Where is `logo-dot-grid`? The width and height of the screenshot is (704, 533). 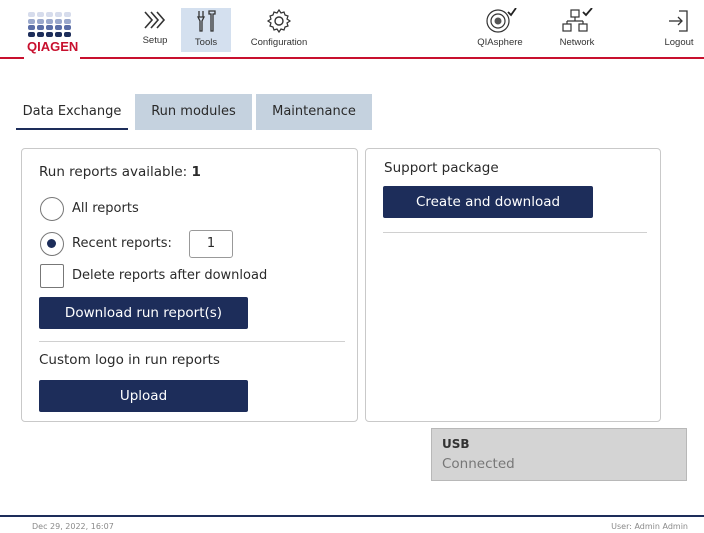 logo-dot-grid is located at coordinates (51, 25).